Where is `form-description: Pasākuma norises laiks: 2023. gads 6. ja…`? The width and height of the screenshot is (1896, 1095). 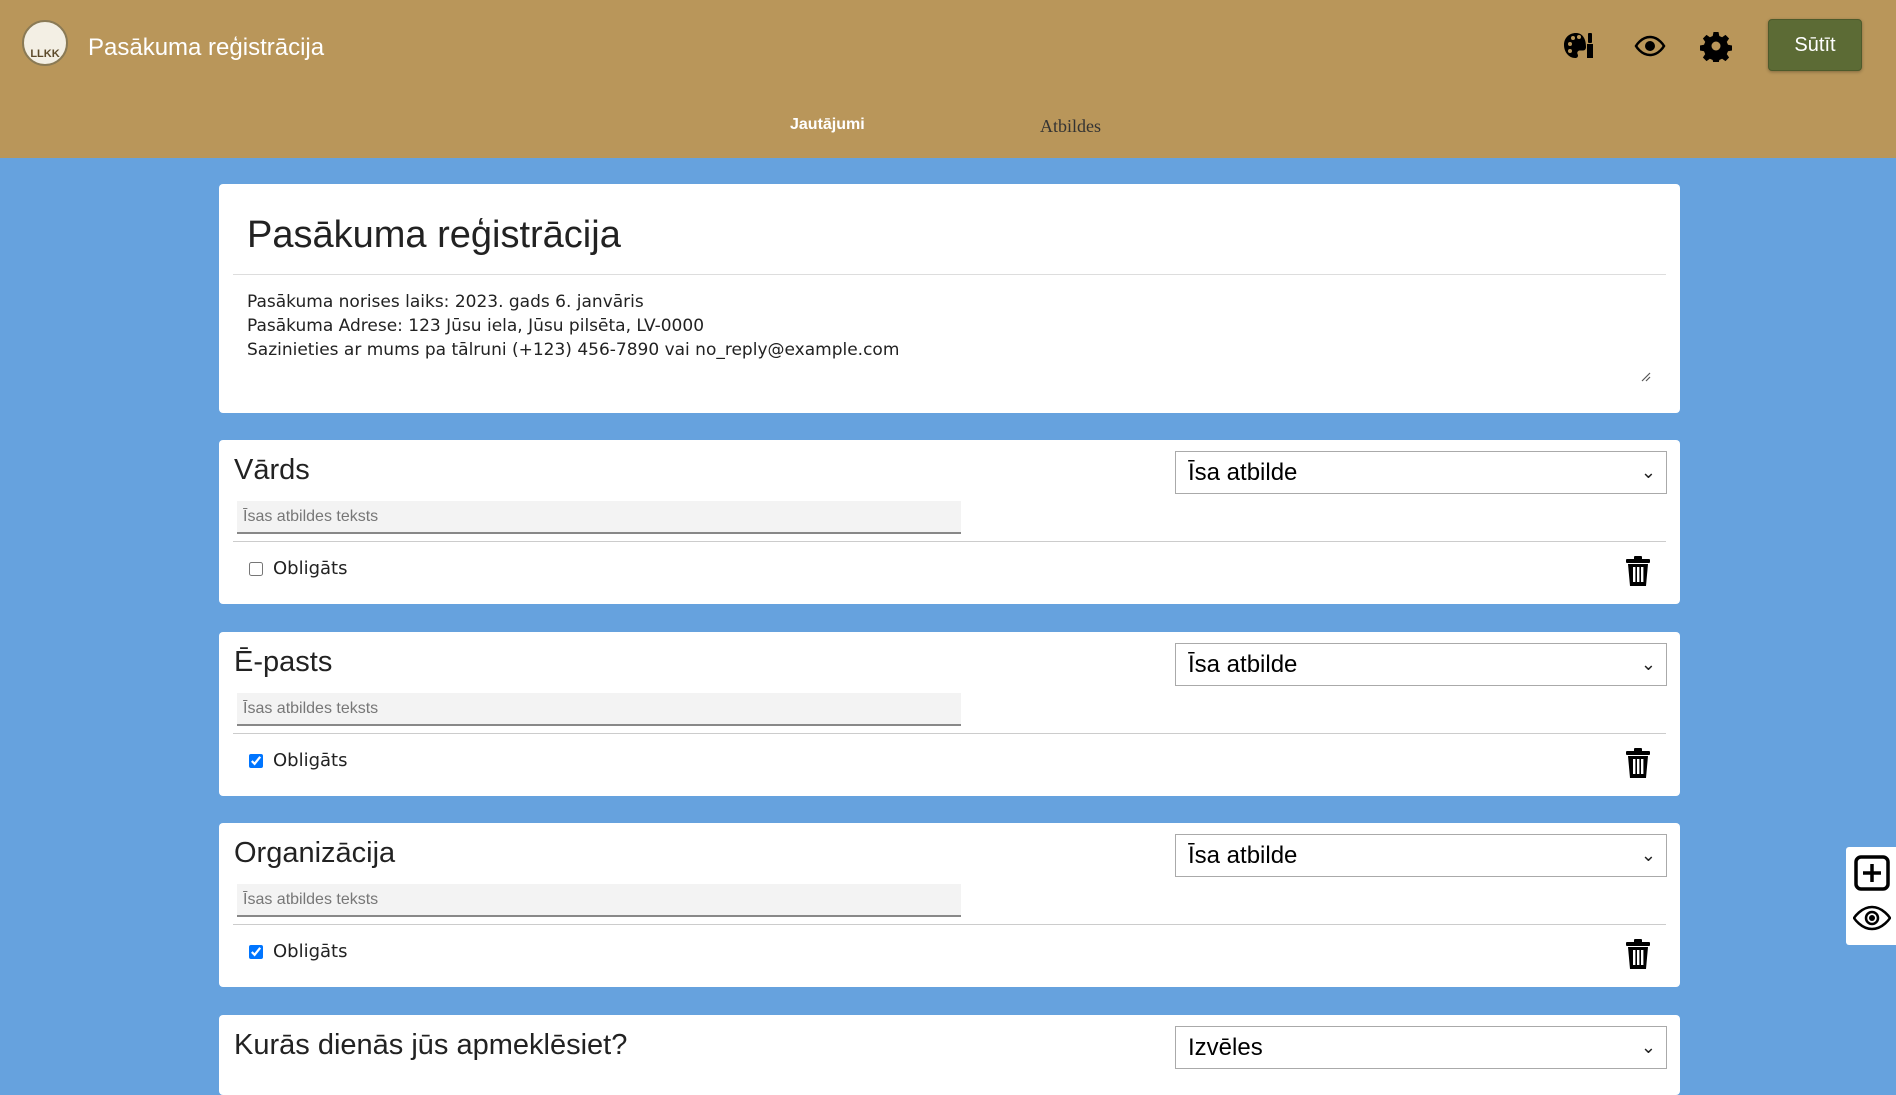 form-description: Pasākuma norises laiks: 2023. gads 6. ja… is located at coordinates (952, 330).